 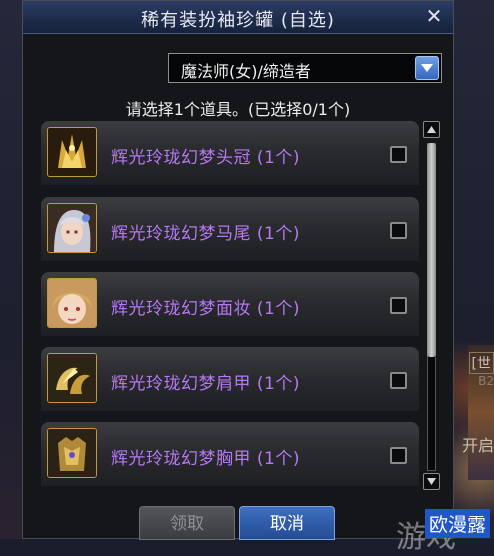 What do you see at coordinates (72, 228) in the screenshot?
I see `ponytail-avatar-icon` at bounding box center [72, 228].